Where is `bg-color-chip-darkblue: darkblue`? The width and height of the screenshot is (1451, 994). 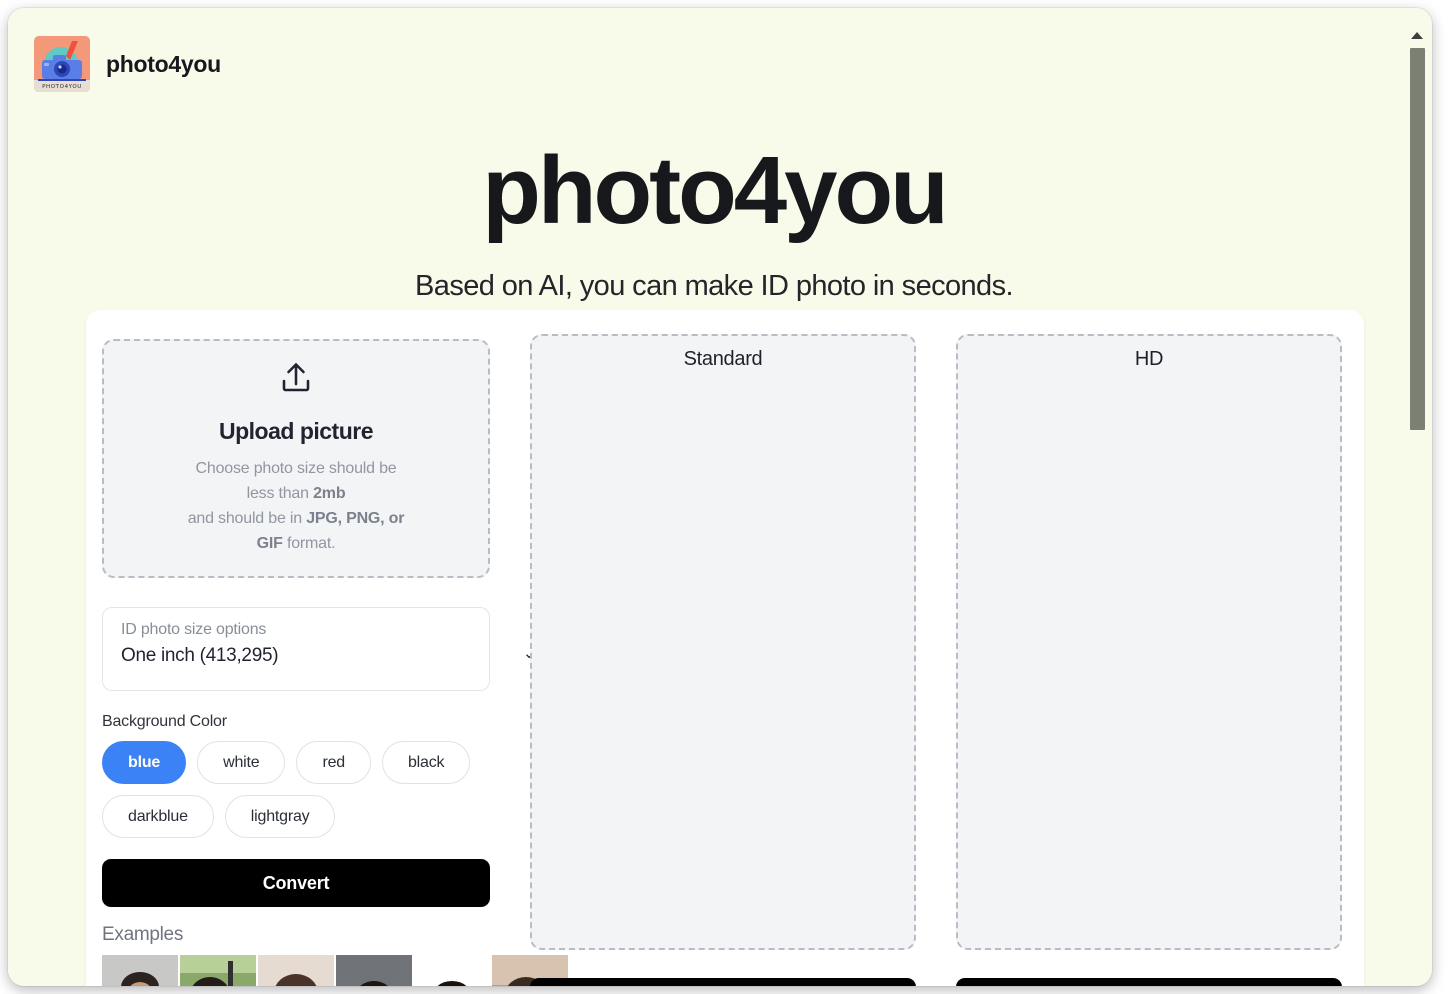
bg-color-chip-darkblue: darkblue is located at coordinates (158, 816).